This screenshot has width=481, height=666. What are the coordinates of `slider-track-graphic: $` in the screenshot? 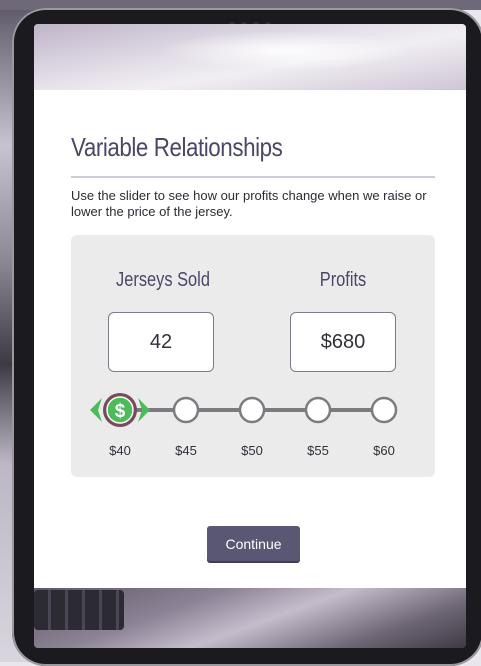 It's located at (244, 410).